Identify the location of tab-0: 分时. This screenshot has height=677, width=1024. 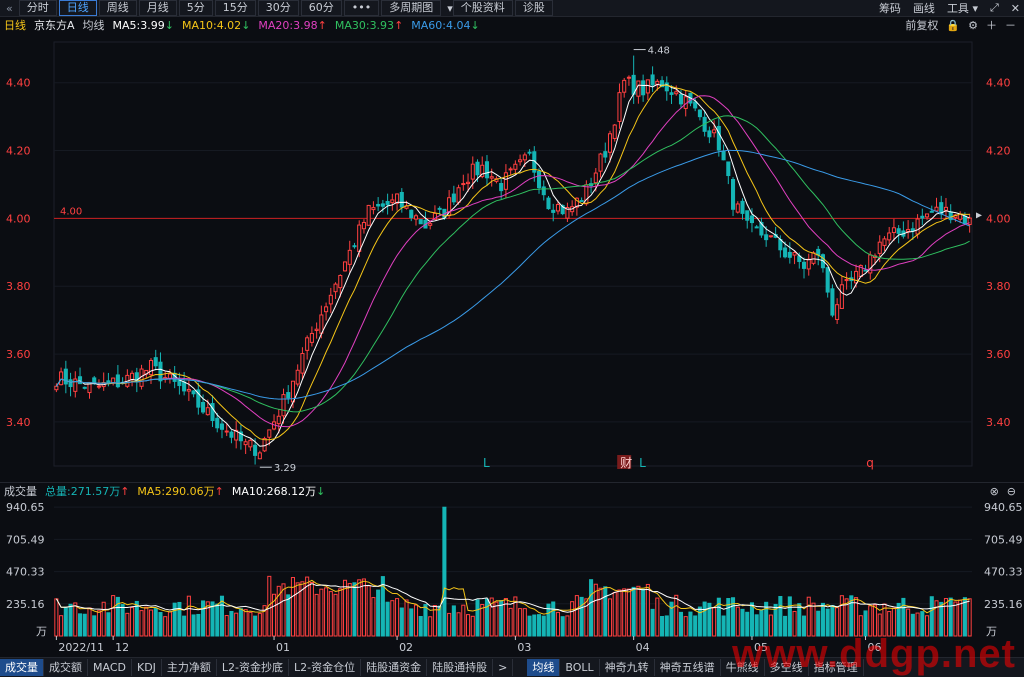
(37, 8).